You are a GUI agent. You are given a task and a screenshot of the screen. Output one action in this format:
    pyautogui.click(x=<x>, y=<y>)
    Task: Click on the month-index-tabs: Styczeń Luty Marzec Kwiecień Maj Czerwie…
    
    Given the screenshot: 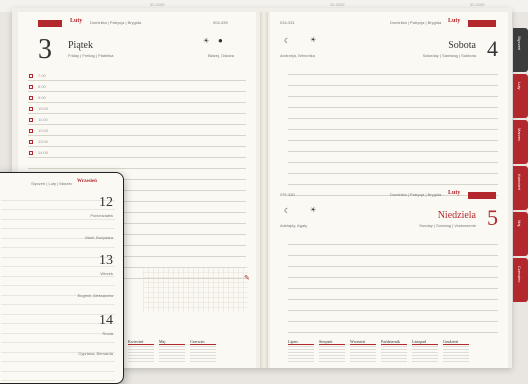 What is the action you would take?
    pyautogui.click(x=520, y=166)
    